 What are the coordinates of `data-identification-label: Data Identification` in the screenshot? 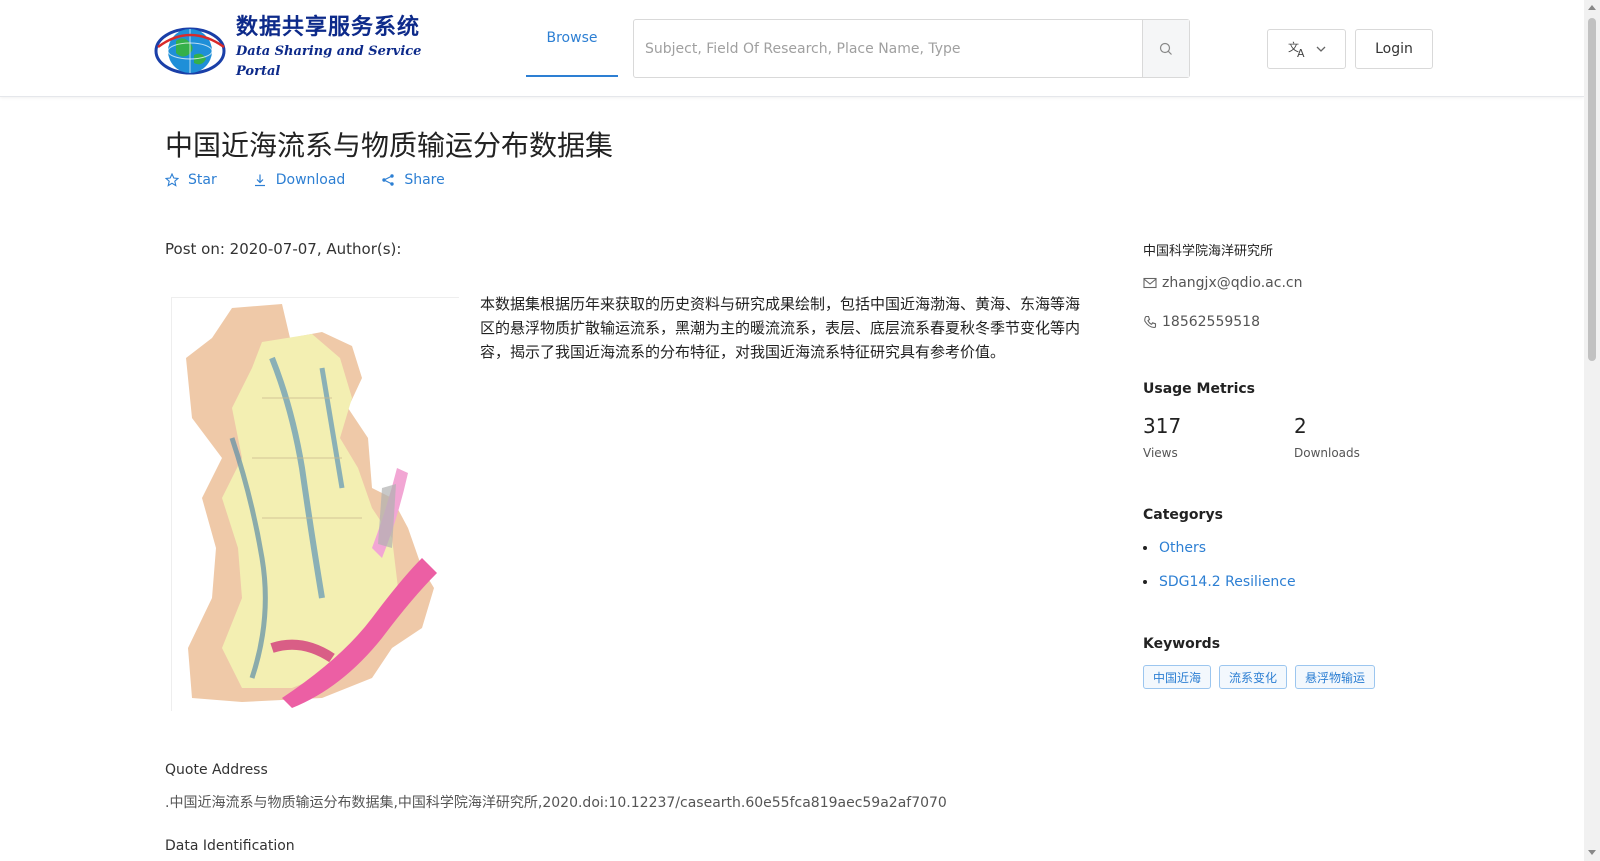 It's located at (230, 846).